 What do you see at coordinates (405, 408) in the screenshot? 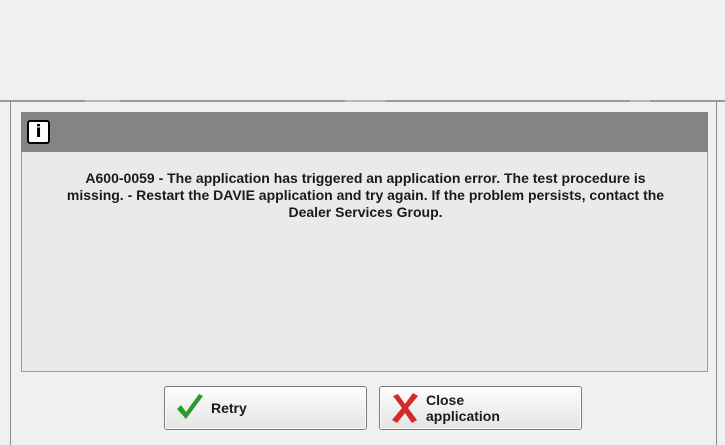
I see `x-mark-icon` at bounding box center [405, 408].